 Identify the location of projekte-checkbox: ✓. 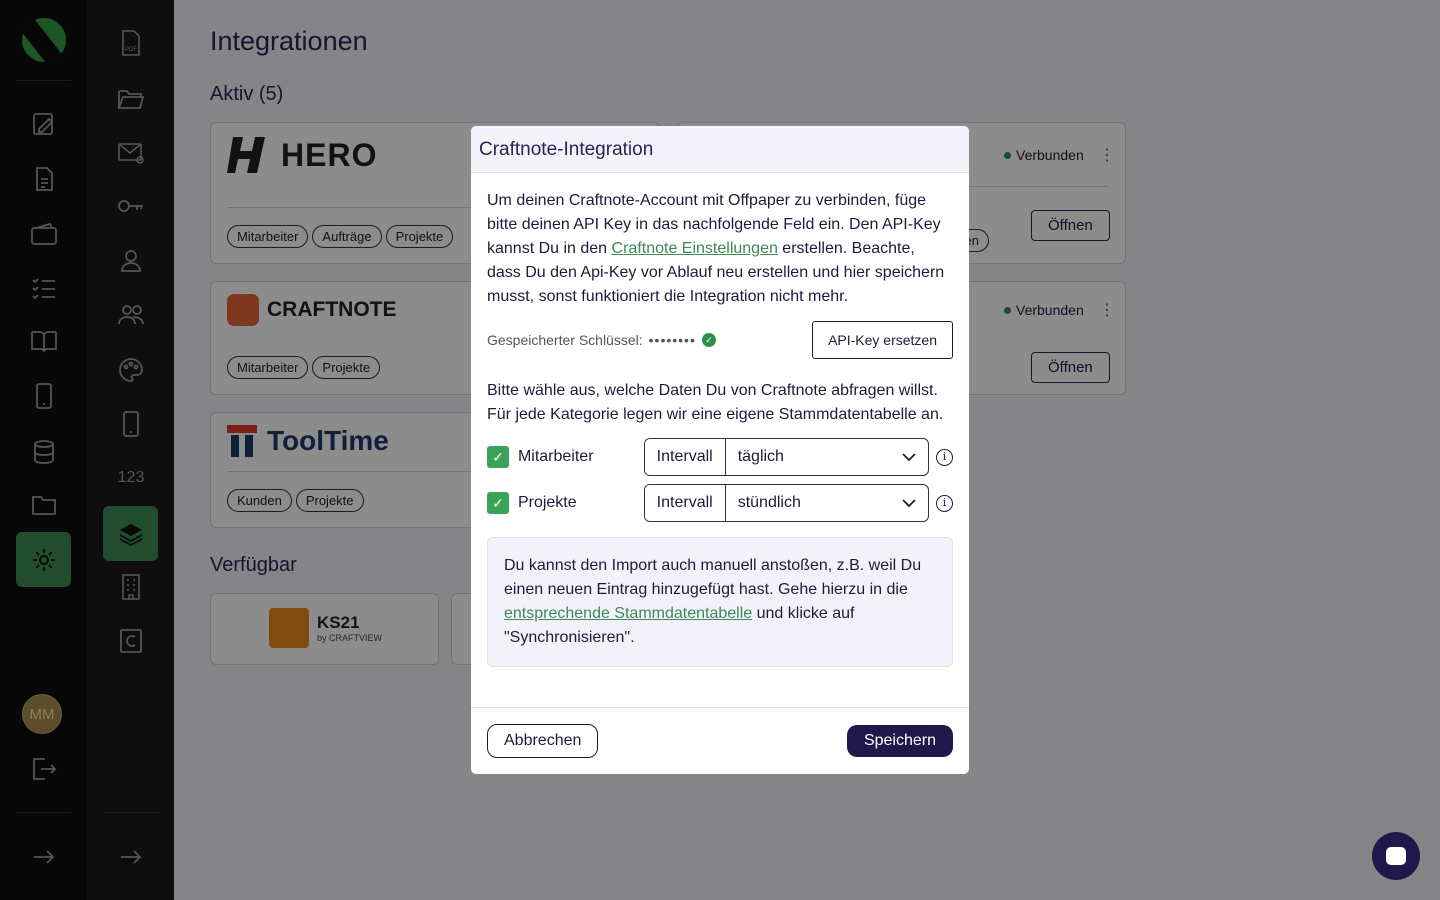
(498, 503).